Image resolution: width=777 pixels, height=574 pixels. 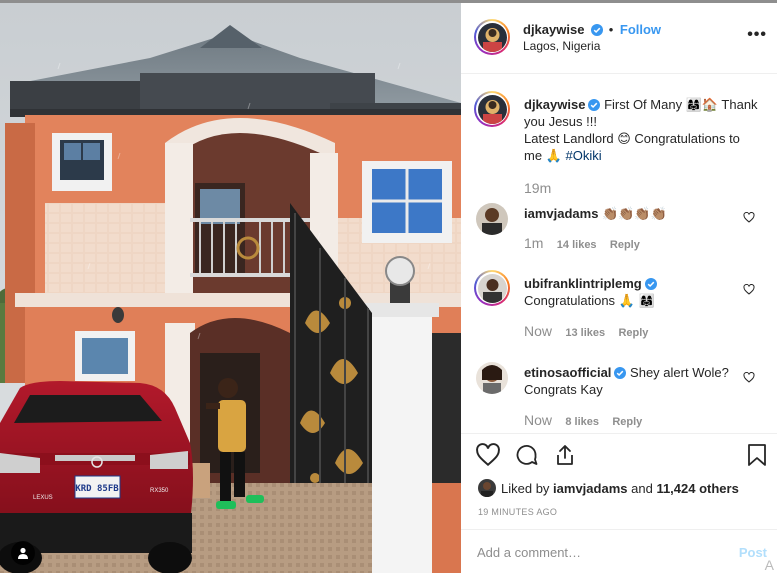 I want to click on author-username: djkaywise, so click(x=553, y=29).